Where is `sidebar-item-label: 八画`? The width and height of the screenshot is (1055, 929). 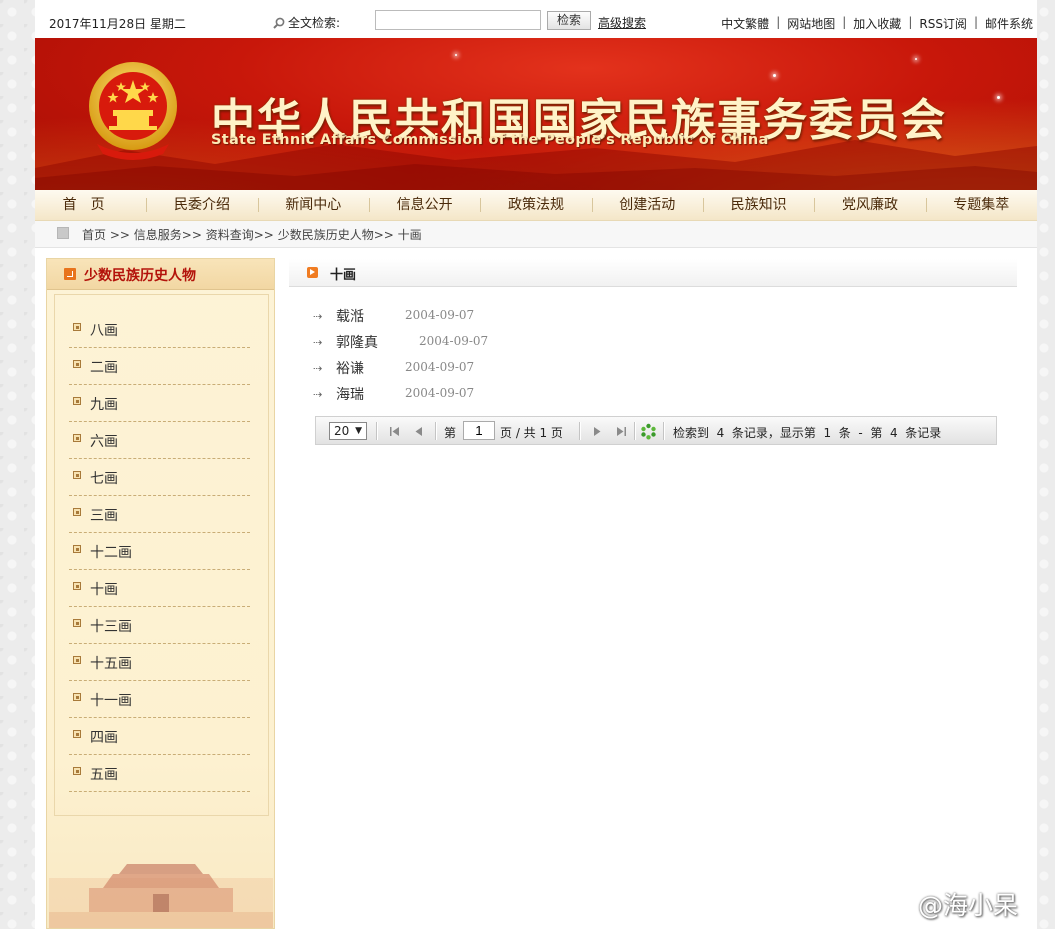 sidebar-item-label: 八画 is located at coordinates (104, 331).